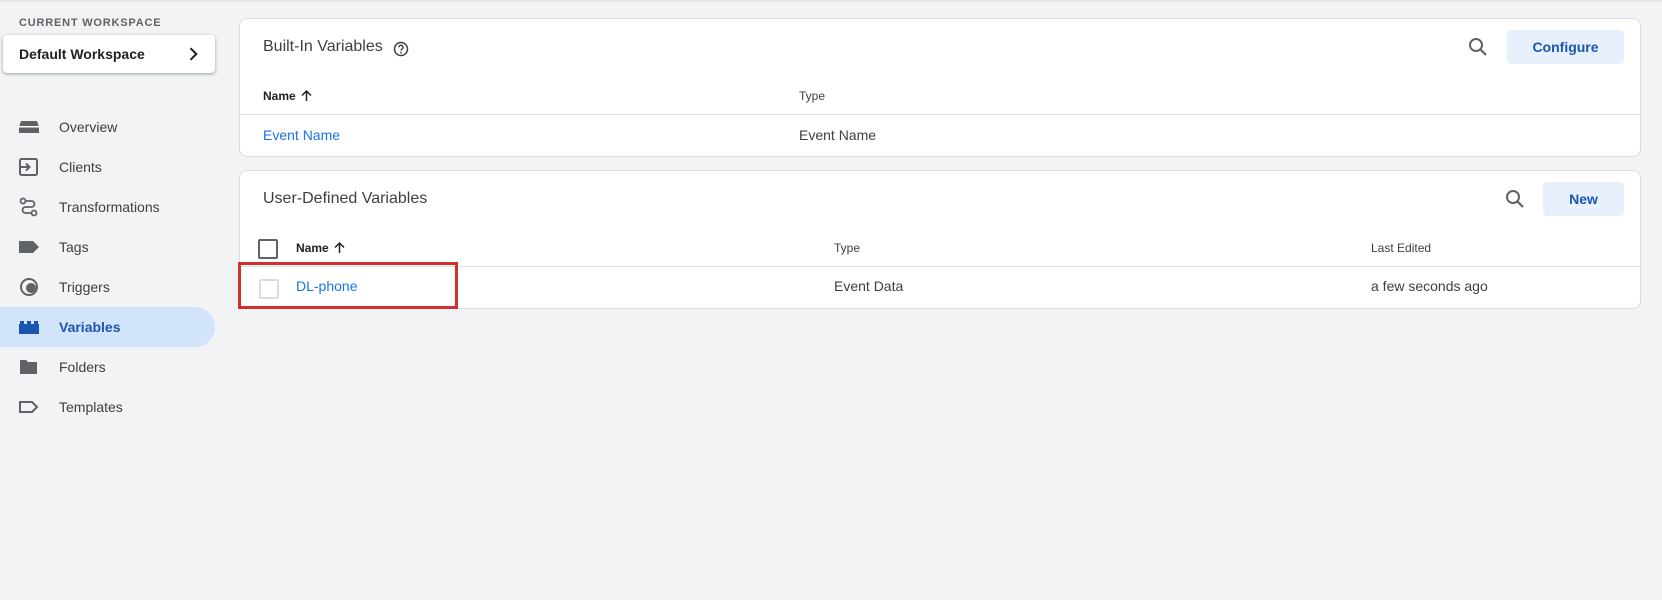  I want to click on select-all-checkbox, so click(268, 249).